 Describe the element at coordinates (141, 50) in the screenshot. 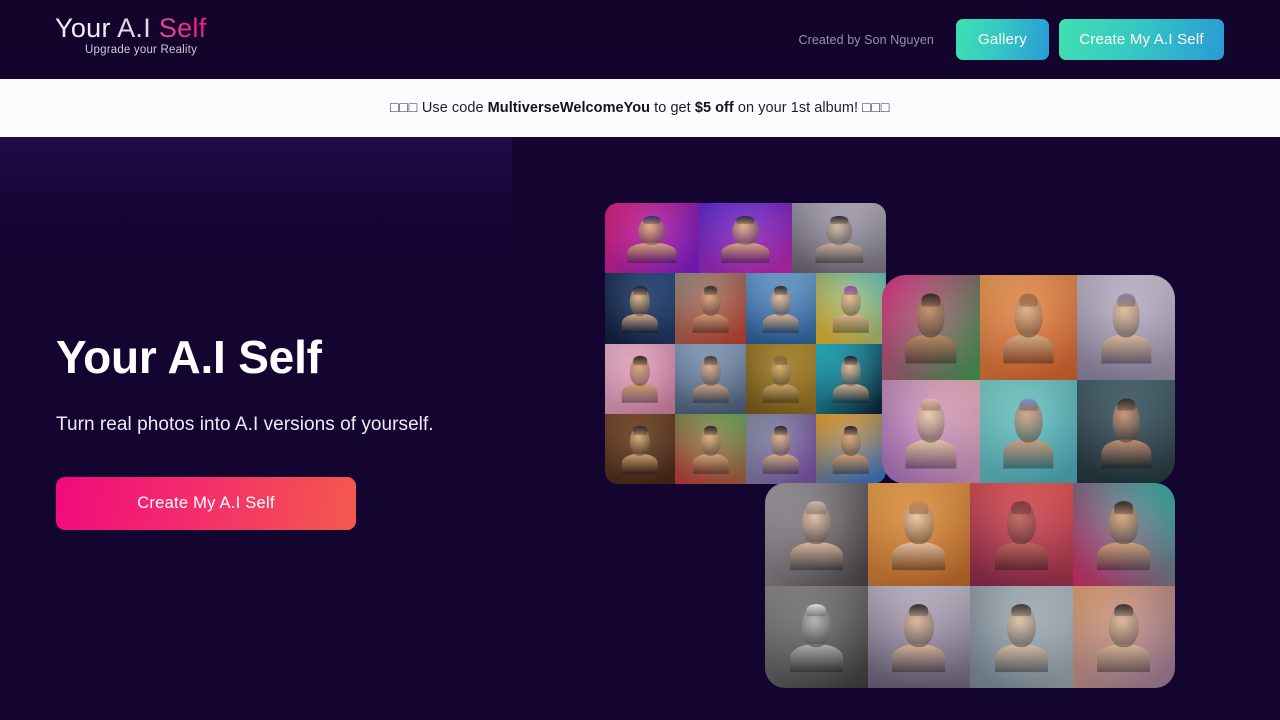

I see `brand-tagline: Upgrade your Reality` at that location.